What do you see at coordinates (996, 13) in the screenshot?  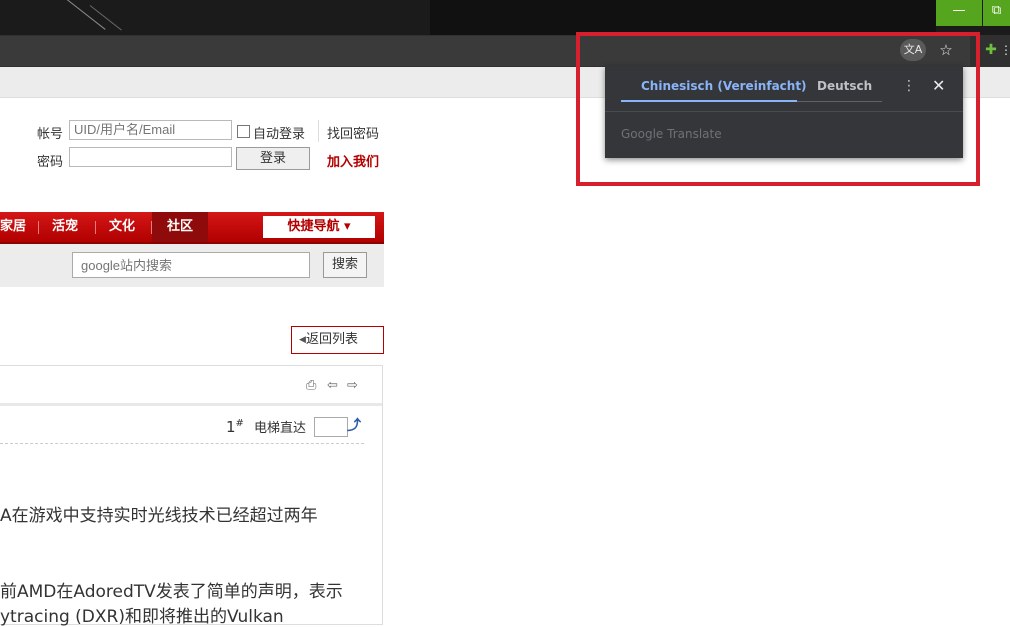 I see `restore-button: ⧉` at bounding box center [996, 13].